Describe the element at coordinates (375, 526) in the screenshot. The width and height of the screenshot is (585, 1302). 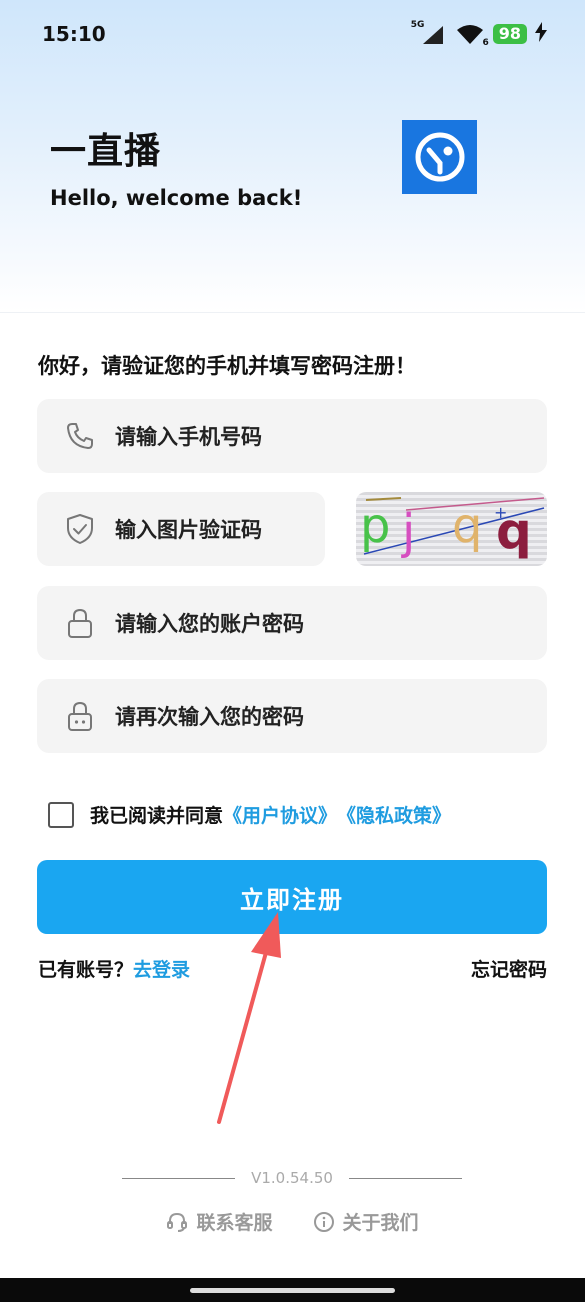
I see `captcha-char: p` at that location.